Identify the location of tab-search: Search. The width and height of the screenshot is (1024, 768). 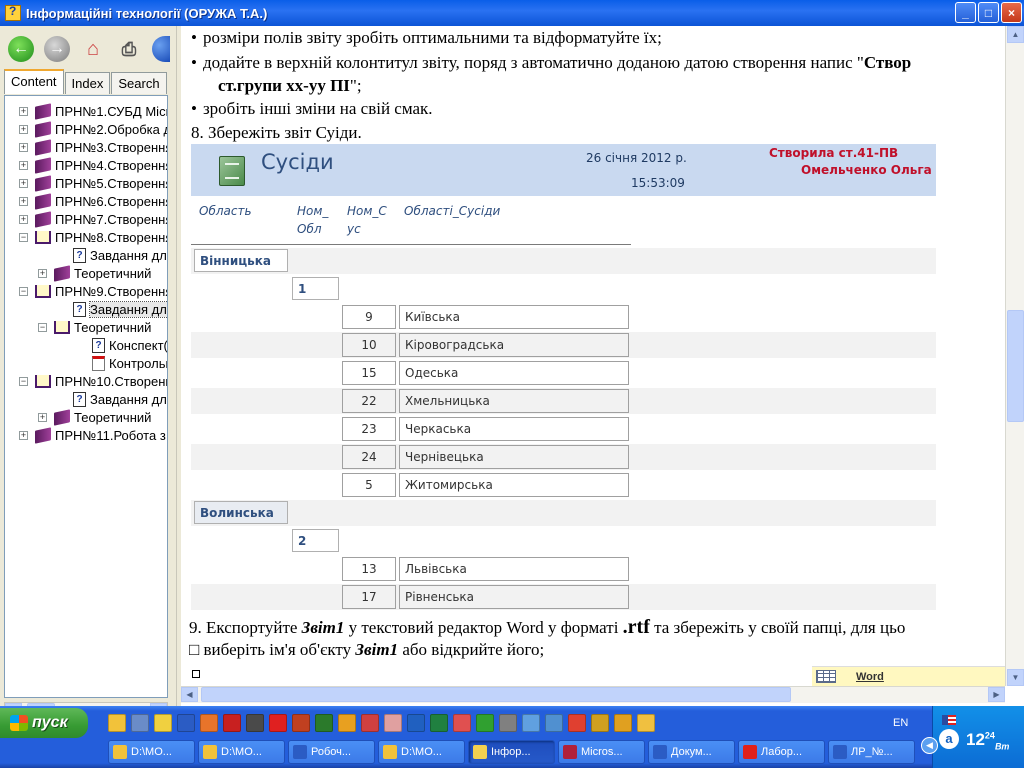
(139, 83).